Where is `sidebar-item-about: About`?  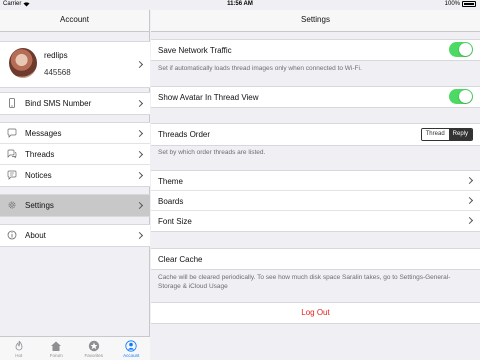
sidebar-item-about: About is located at coordinates (75, 235).